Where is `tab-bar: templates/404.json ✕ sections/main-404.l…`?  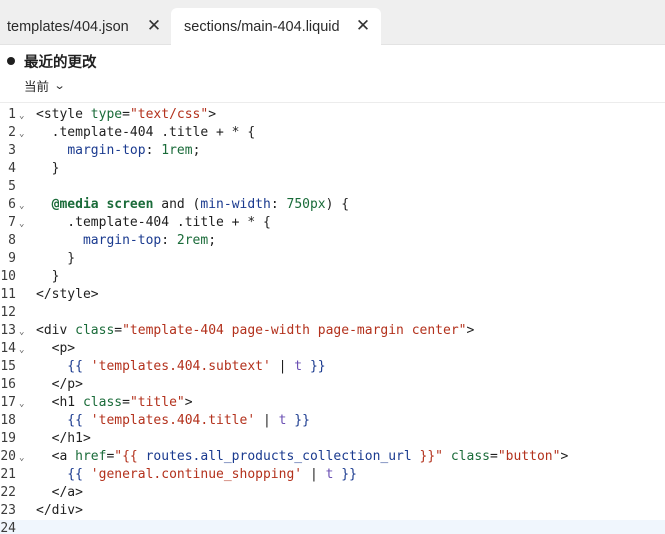 tab-bar: templates/404.json ✕ sections/main-404.l… is located at coordinates (332, 23).